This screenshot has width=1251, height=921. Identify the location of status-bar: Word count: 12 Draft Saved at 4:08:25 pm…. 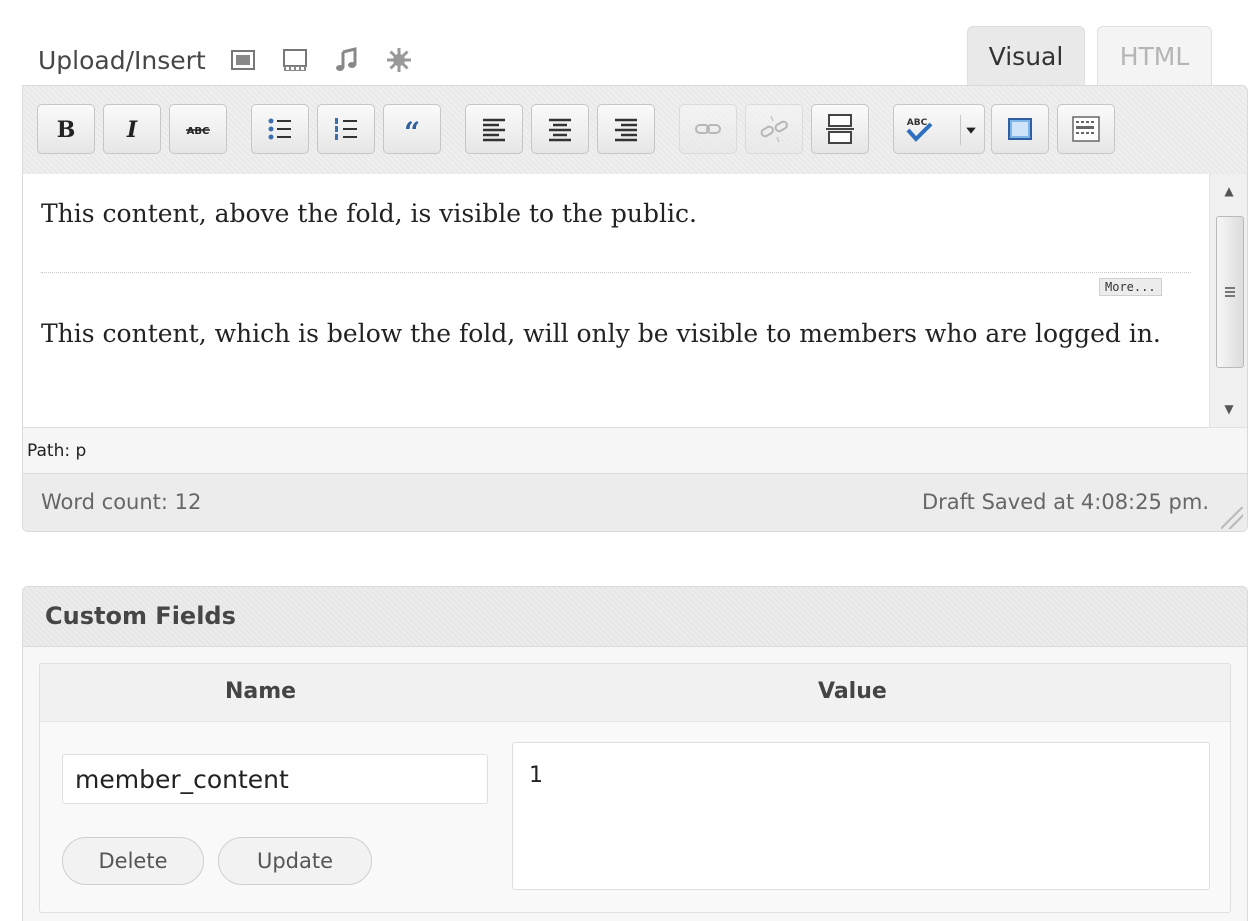
(635, 502).